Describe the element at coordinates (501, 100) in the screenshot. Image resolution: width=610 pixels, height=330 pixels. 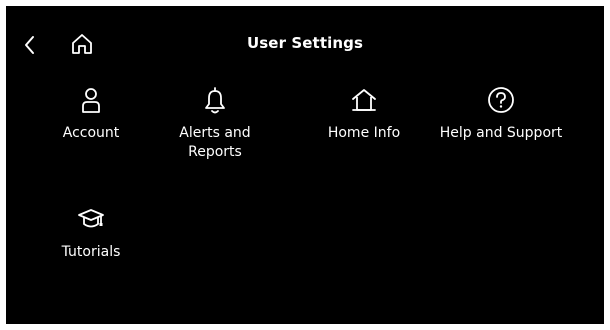
I see `question-circle-icon` at that location.